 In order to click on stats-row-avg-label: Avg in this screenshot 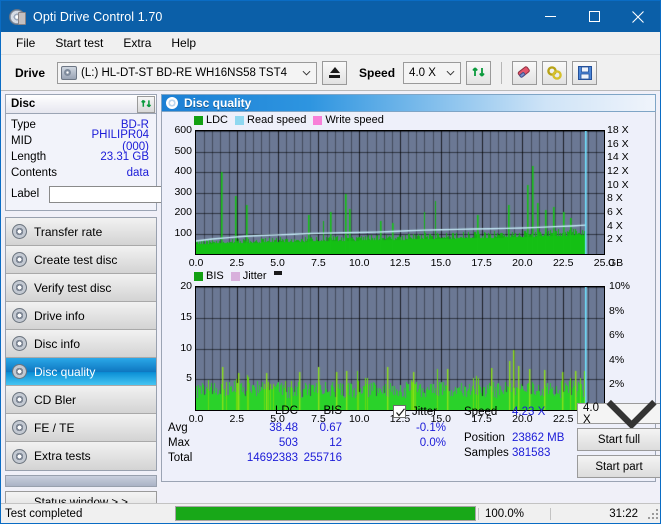, I will do `click(178, 428)`.